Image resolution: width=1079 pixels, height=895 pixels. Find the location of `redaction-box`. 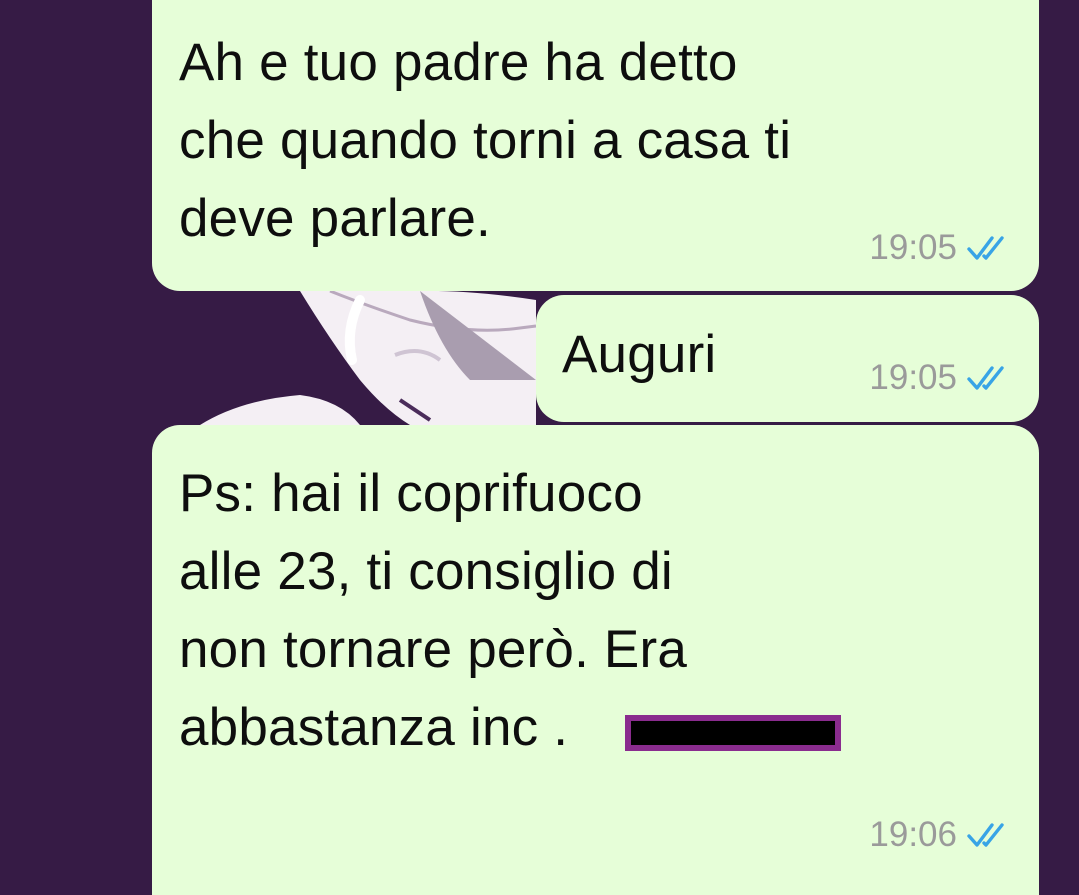

redaction-box is located at coordinates (733, 733).